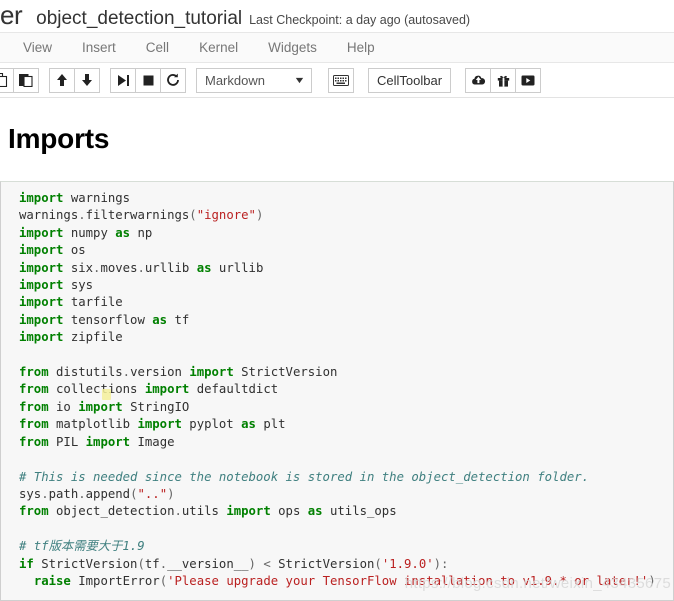 The image size is (674, 601). I want to click on copy-icon, so click(4, 80).